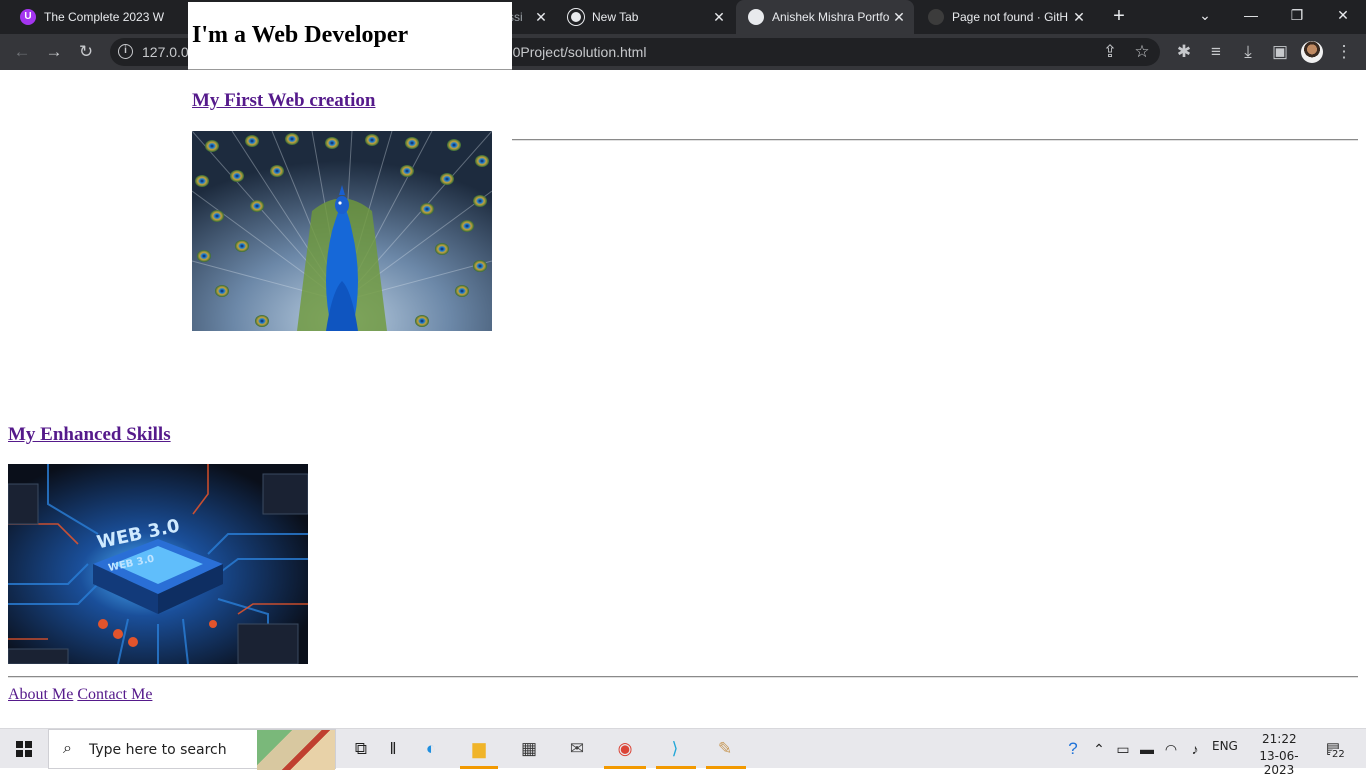 The height and width of the screenshot is (777, 1366). Describe the element at coordinates (615, 17) in the screenshot. I see `tab-title: New Tab` at that location.